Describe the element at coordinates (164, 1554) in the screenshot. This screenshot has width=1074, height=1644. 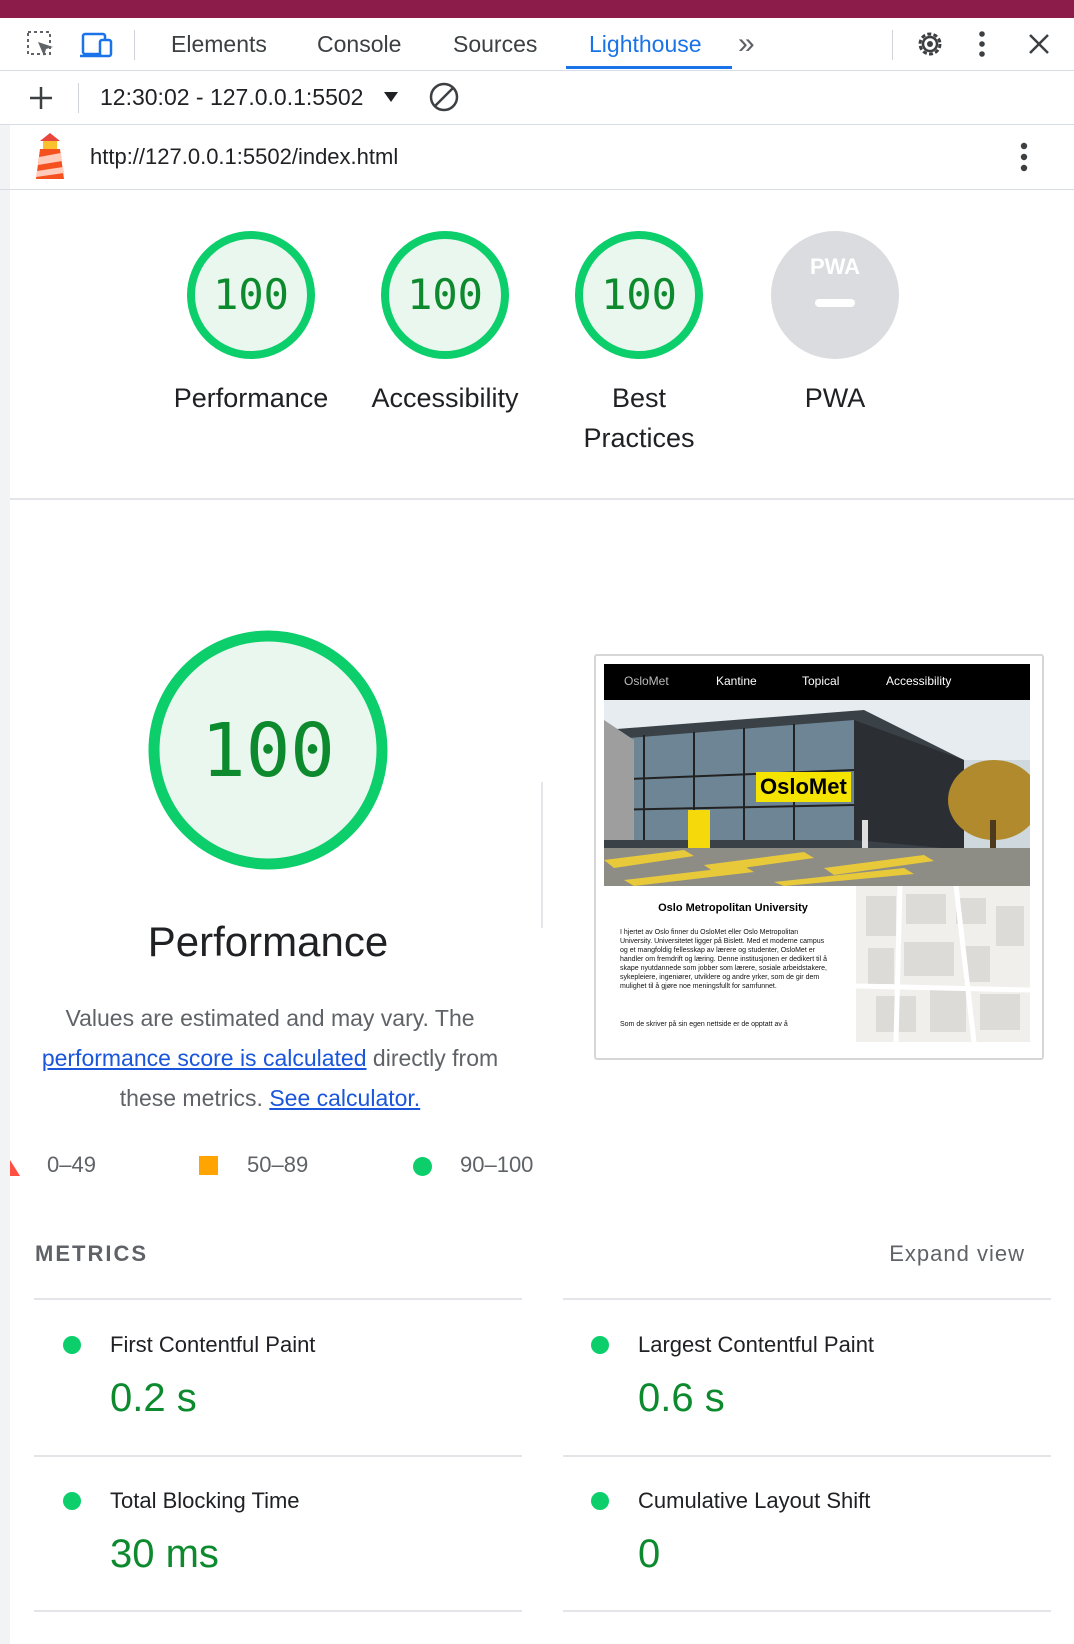
I see `metric-tbt-value: 30 ms` at that location.